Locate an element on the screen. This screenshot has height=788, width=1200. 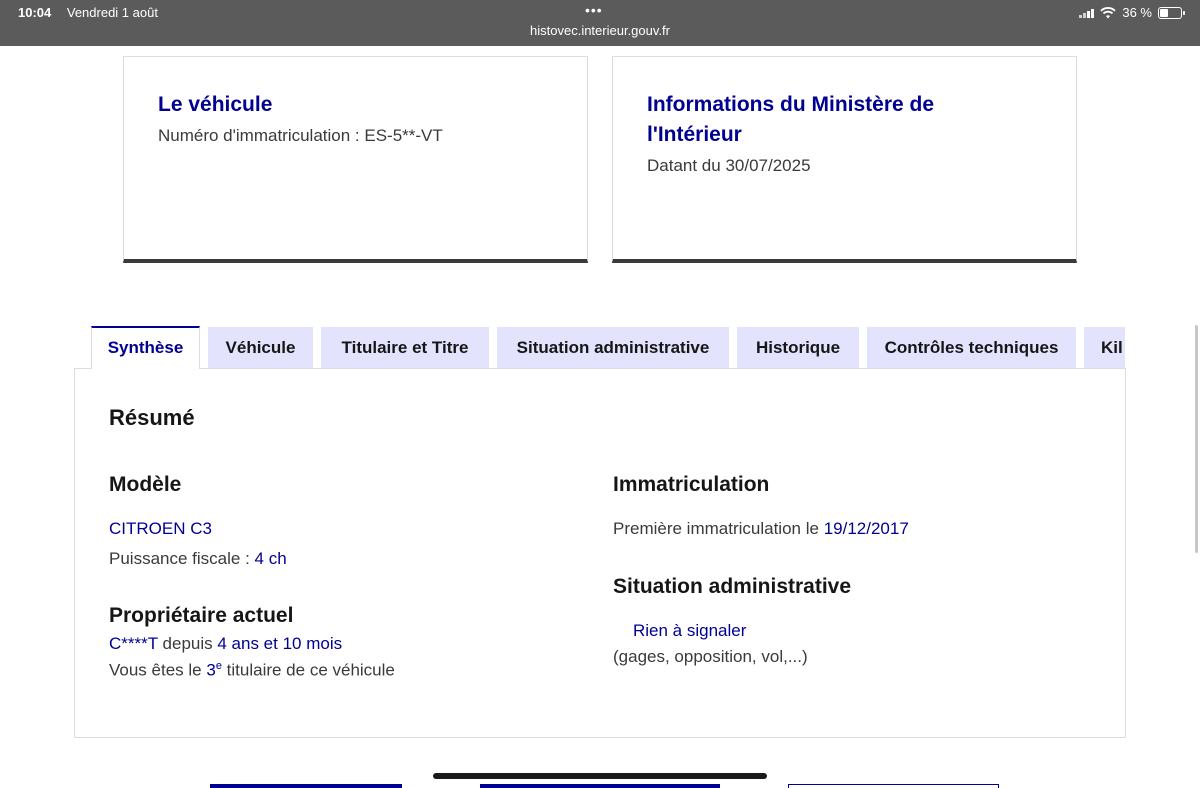
wifi-icon is located at coordinates (1108, 12).